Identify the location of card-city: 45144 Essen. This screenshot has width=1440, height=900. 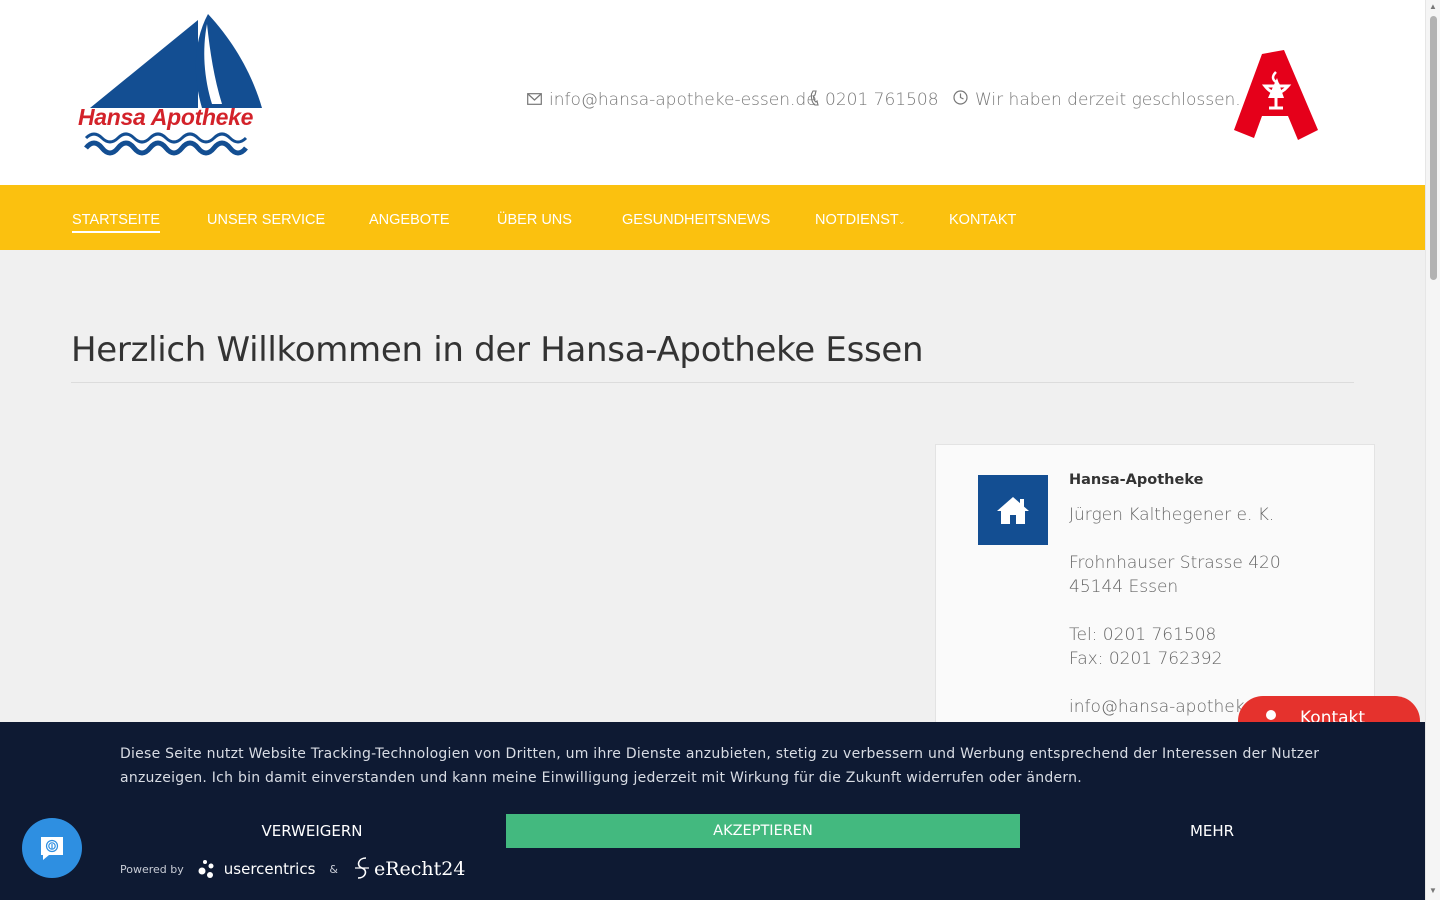
(1124, 587).